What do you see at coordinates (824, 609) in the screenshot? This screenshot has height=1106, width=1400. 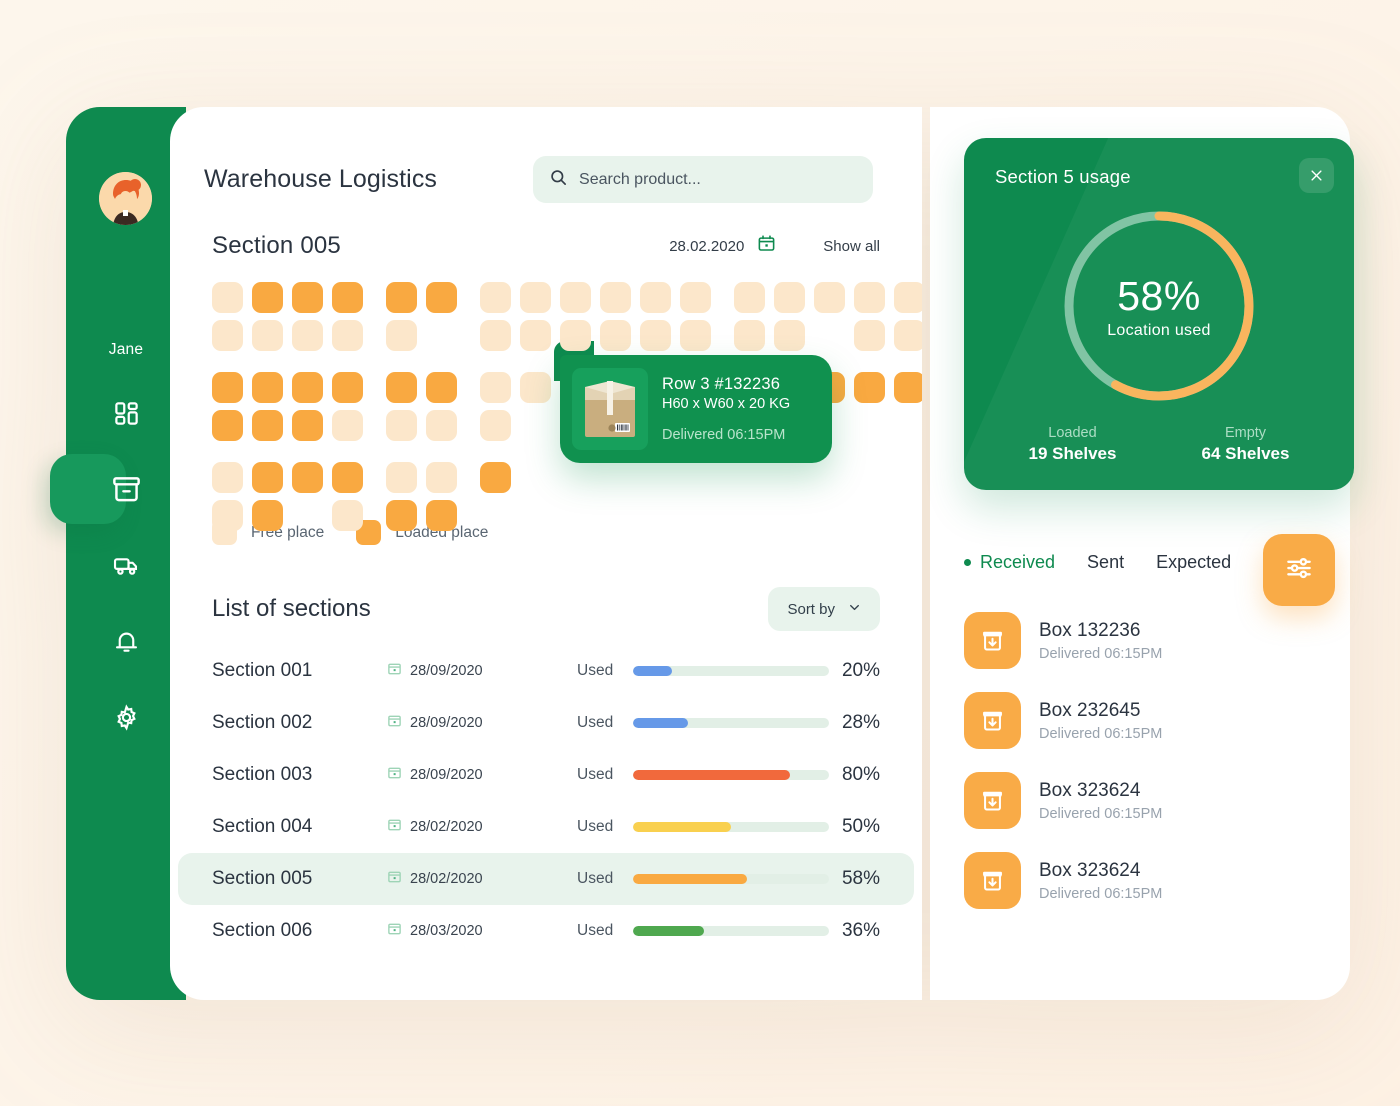 I see `sort-by-button: Sort by` at bounding box center [824, 609].